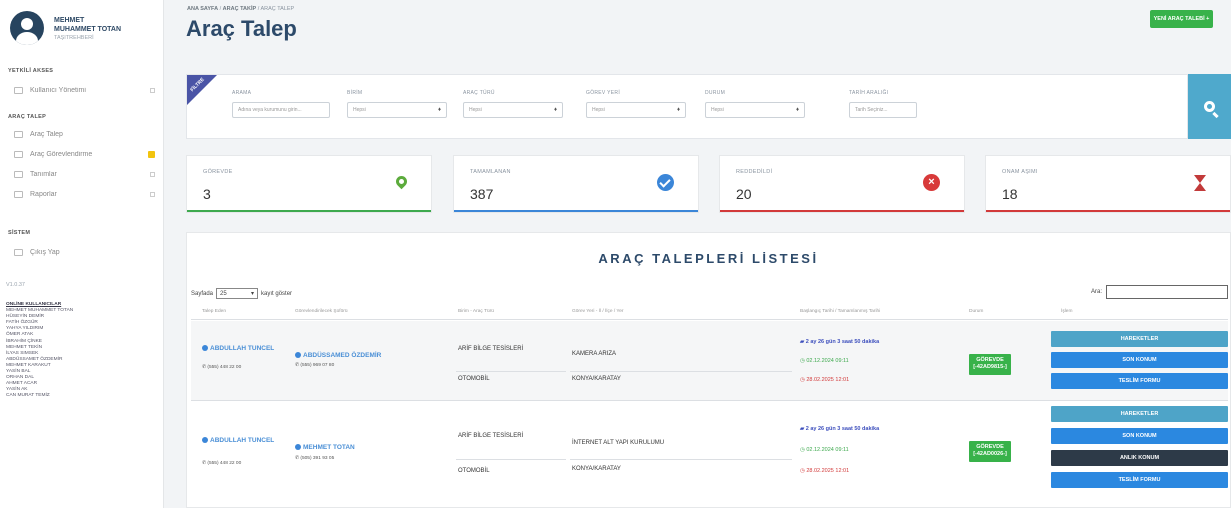  Describe the element at coordinates (842, 184) in the screenshot. I see `stat-card-rejected: REDDEDİLDİ 20 ×` at that location.